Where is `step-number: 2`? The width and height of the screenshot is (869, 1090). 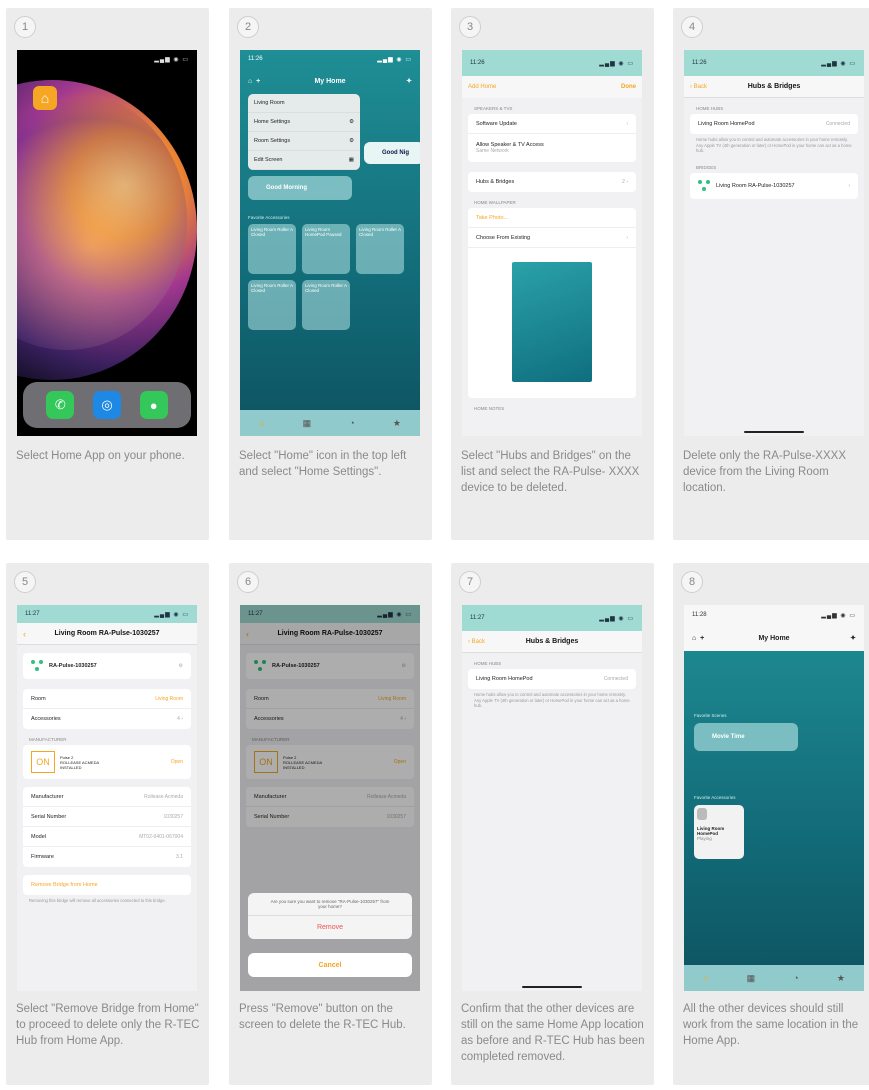
step-number: 2 is located at coordinates (248, 27).